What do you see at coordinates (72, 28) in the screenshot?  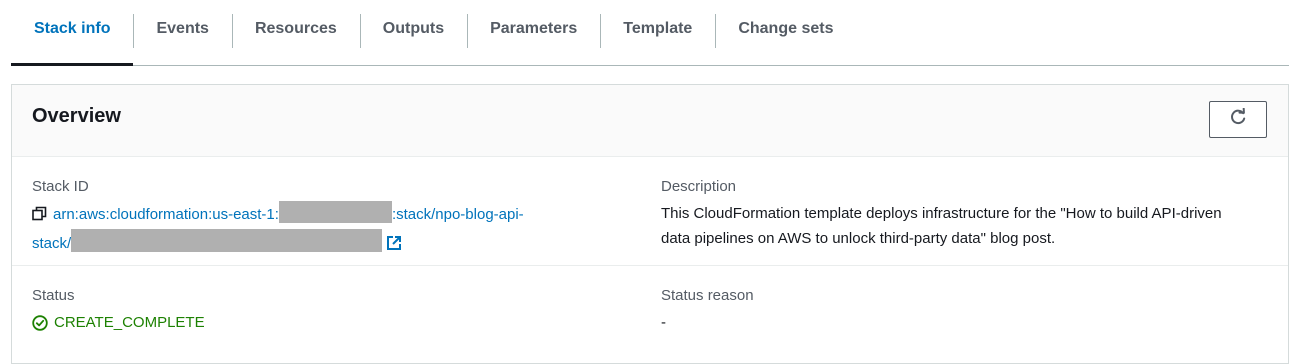 I see `tab-label: Stack info` at bounding box center [72, 28].